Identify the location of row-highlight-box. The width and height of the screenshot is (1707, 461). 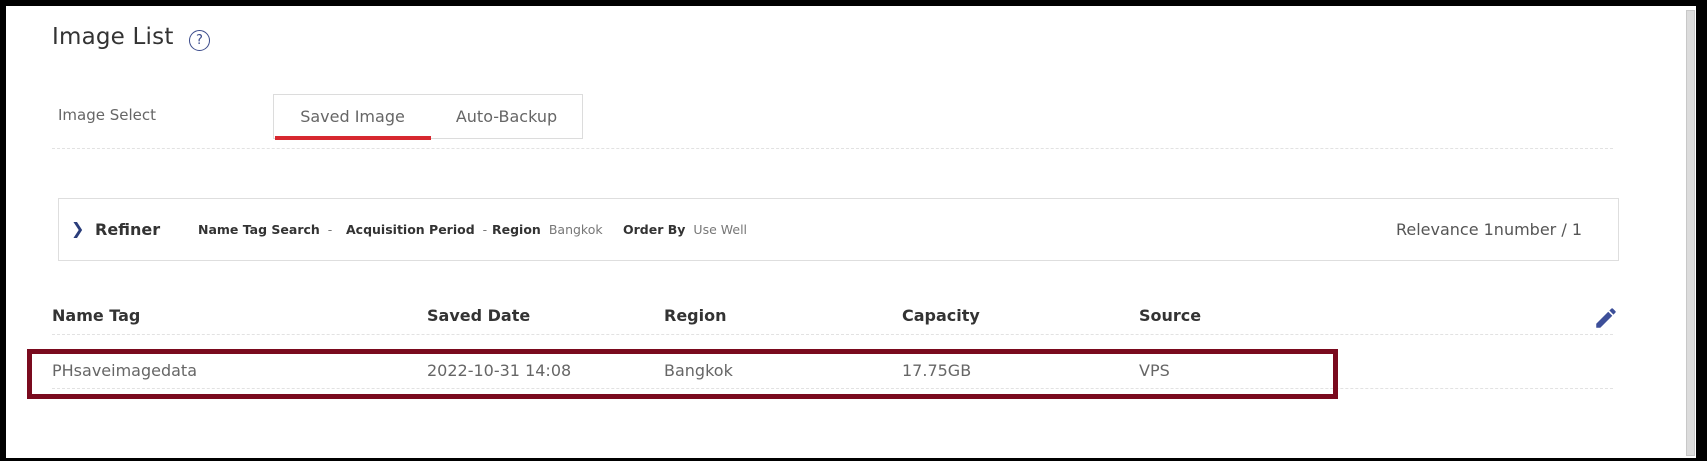
(682, 374).